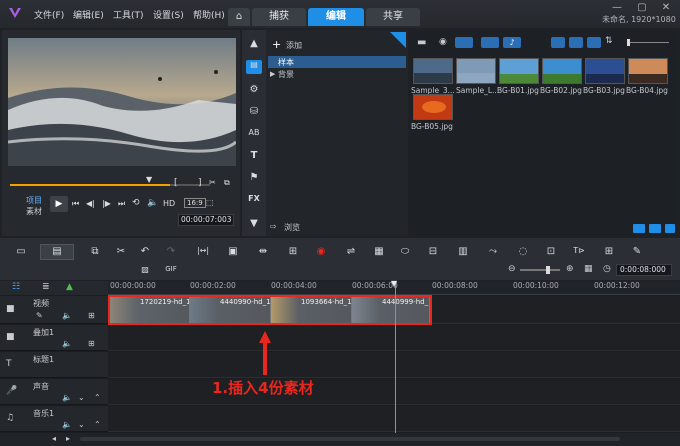 This screenshot has height=446, width=680. Describe the element at coordinates (145, 269) in the screenshot. I see `aspect-icon: ▨` at that location.